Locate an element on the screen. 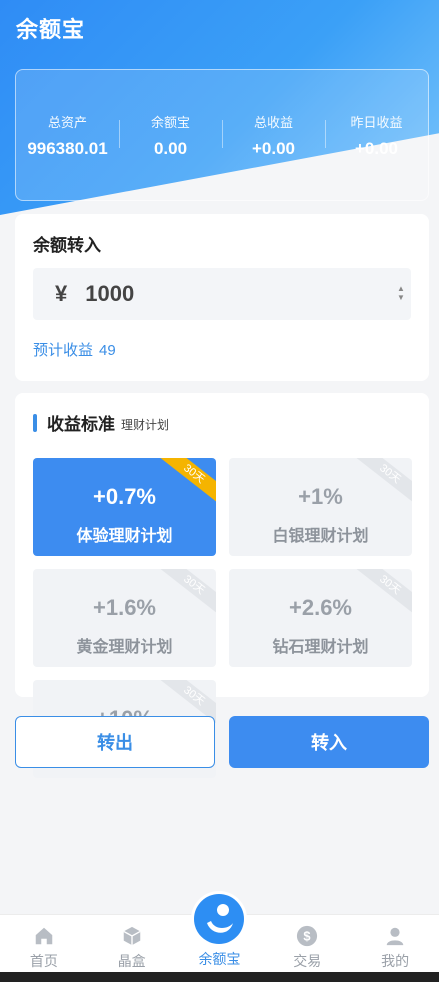  tab-label: 我的 is located at coordinates (395, 961).